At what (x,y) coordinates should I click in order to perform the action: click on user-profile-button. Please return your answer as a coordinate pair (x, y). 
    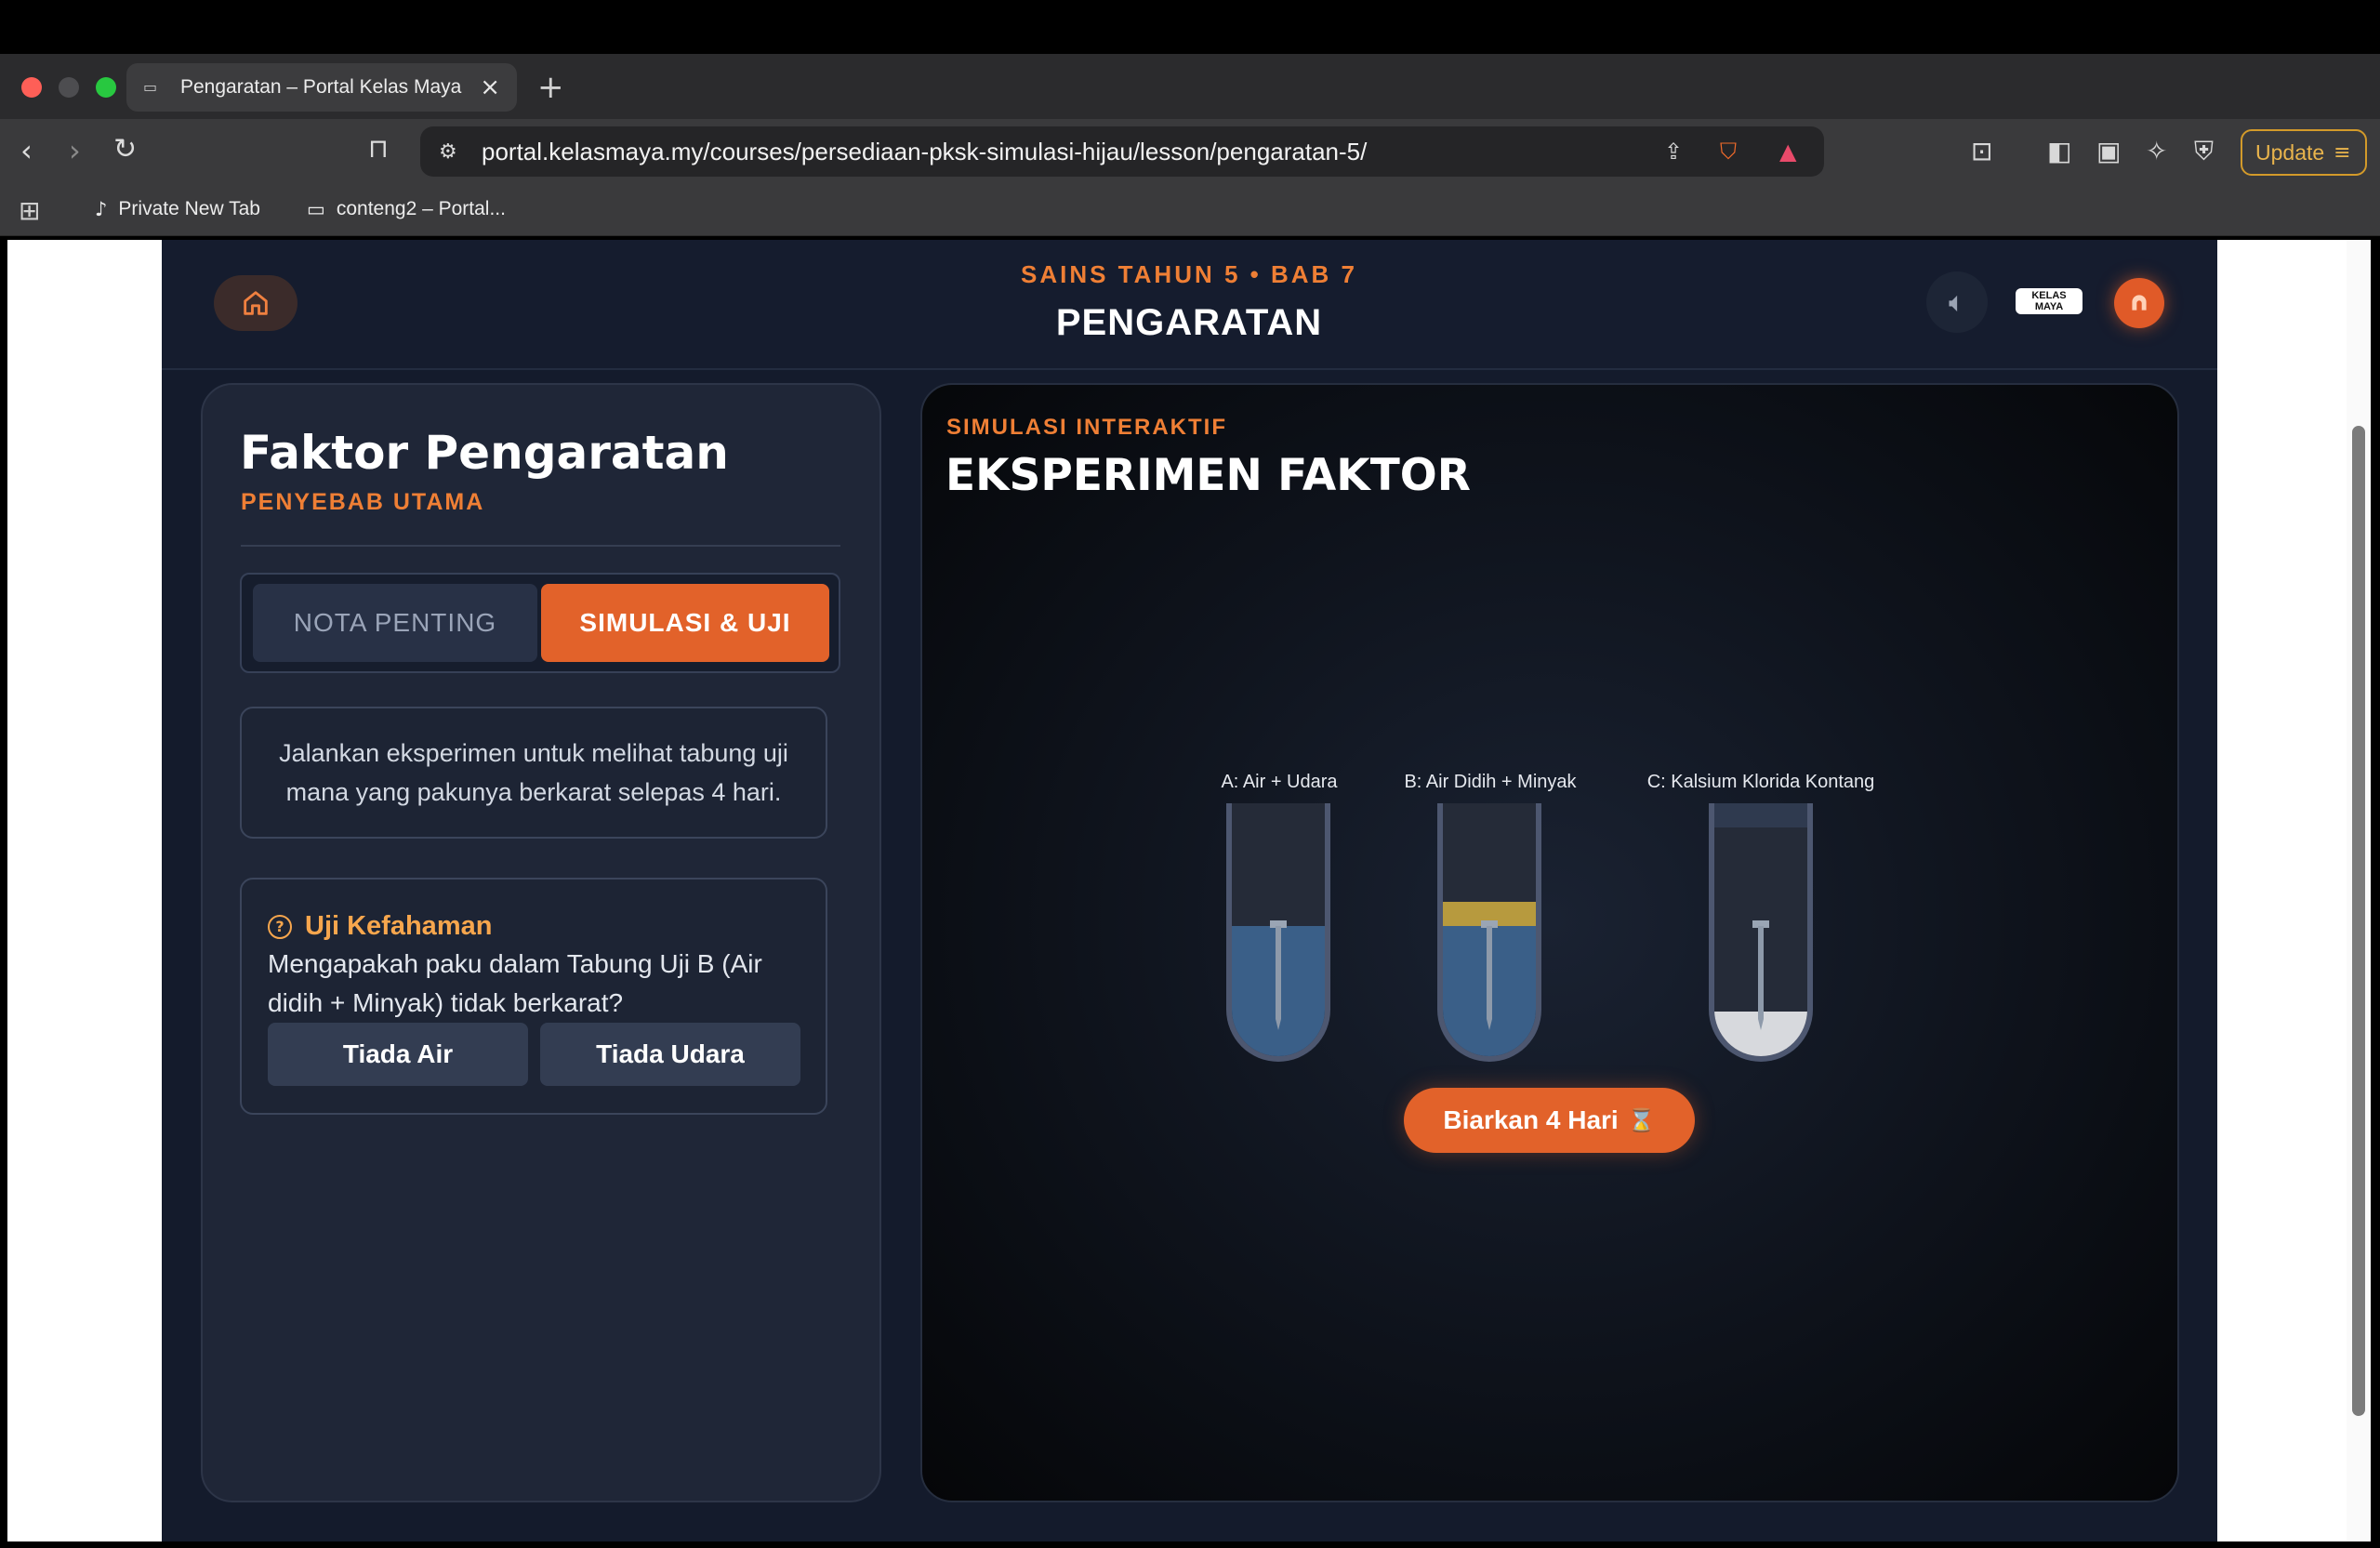
    Looking at the image, I should click on (2139, 303).